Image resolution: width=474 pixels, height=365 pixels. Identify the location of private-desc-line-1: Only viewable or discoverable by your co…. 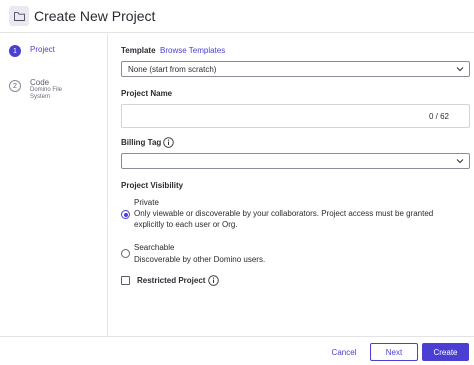
(284, 213).